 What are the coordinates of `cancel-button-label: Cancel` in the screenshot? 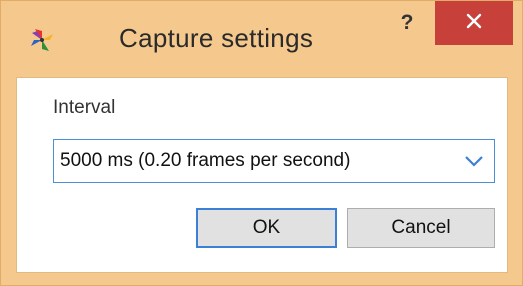 It's located at (421, 227).